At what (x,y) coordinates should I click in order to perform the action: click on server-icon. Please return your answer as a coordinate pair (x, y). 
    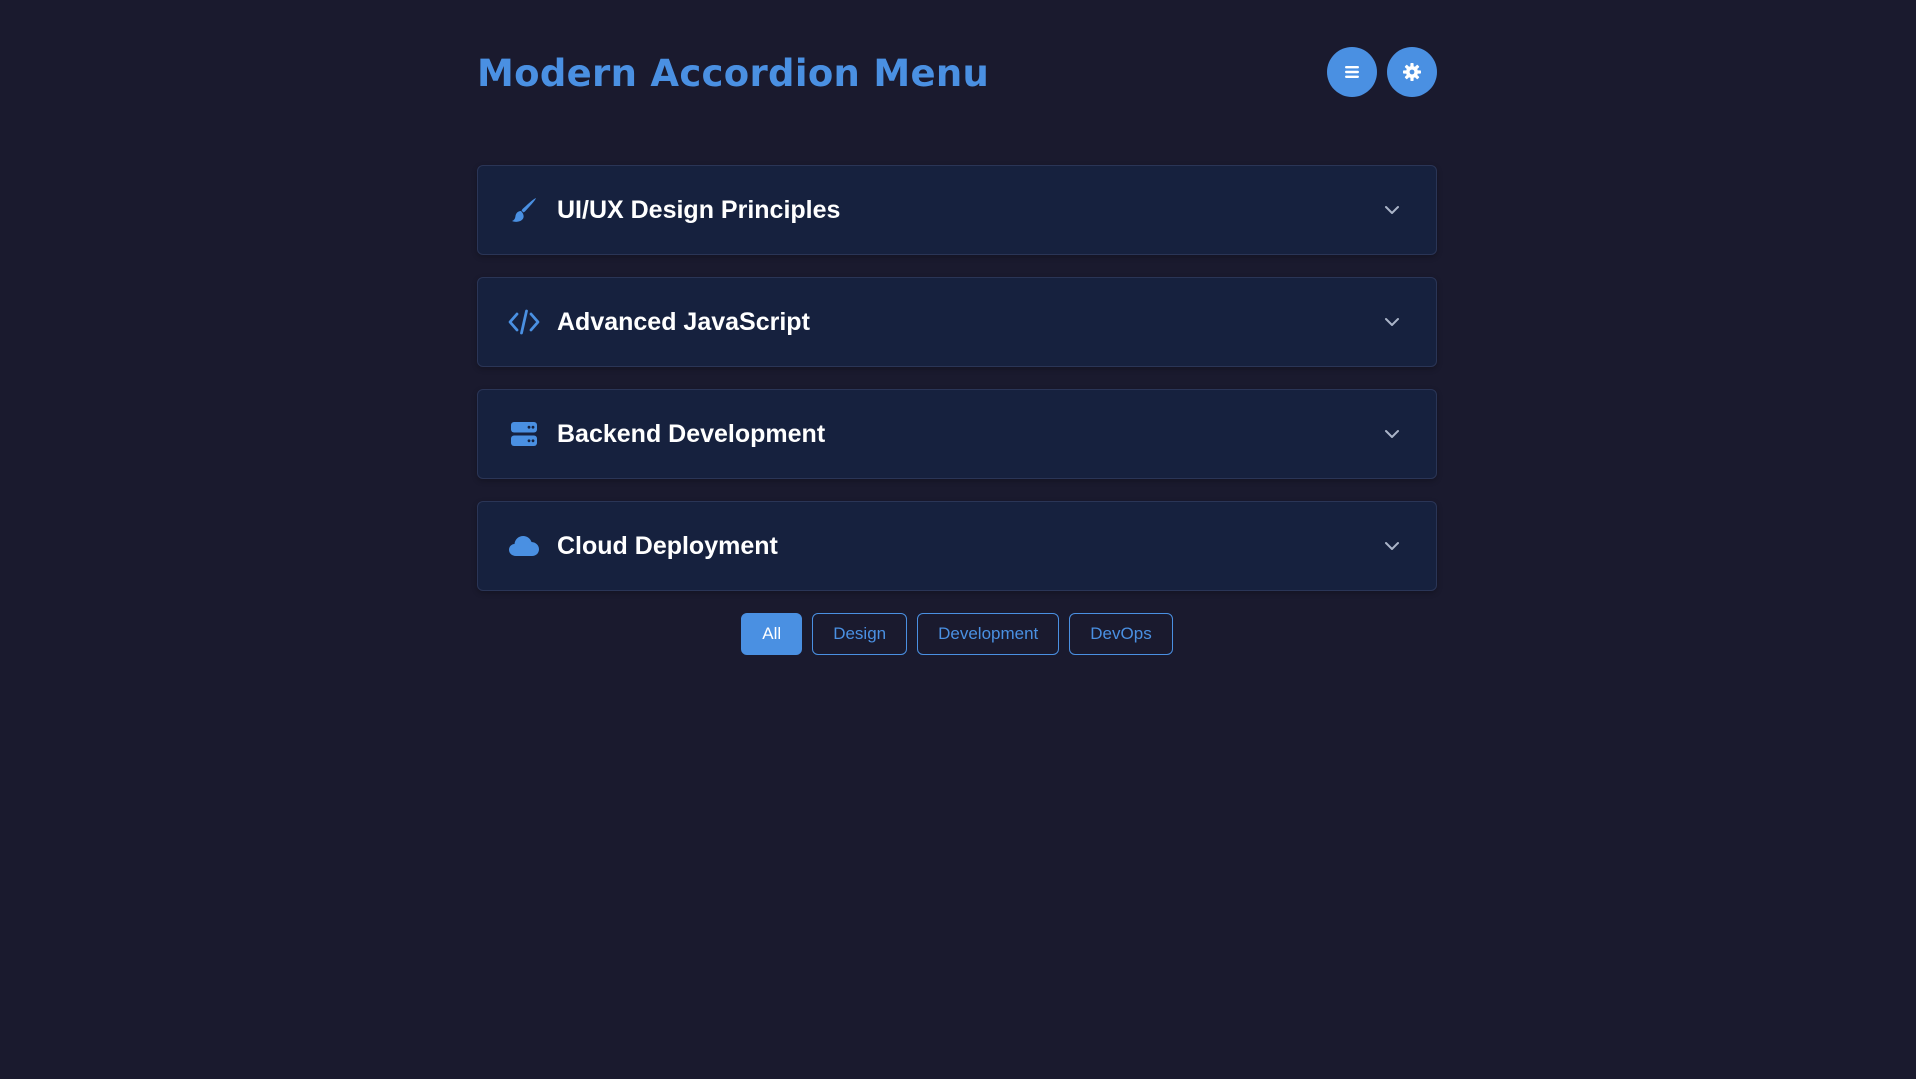
    Looking at the image, I should click on (524, 434).